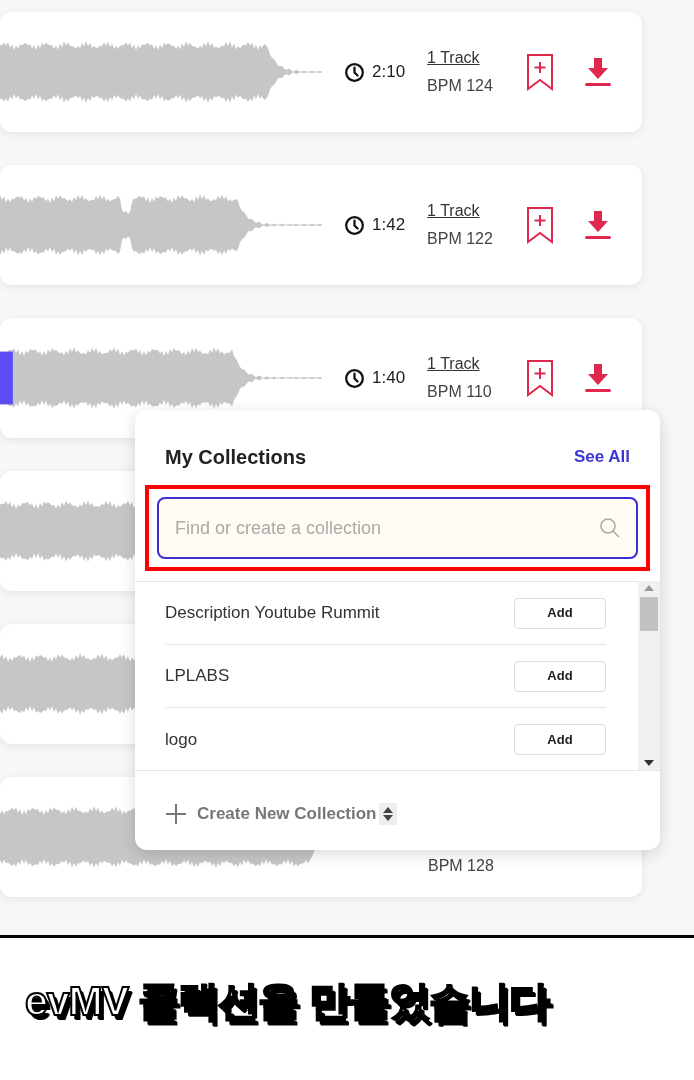  Describe the element at coordinates (289, 1004) in the screenshot. I see `video-caption: evMV 콜렉션을 만들었습니다` at that location.